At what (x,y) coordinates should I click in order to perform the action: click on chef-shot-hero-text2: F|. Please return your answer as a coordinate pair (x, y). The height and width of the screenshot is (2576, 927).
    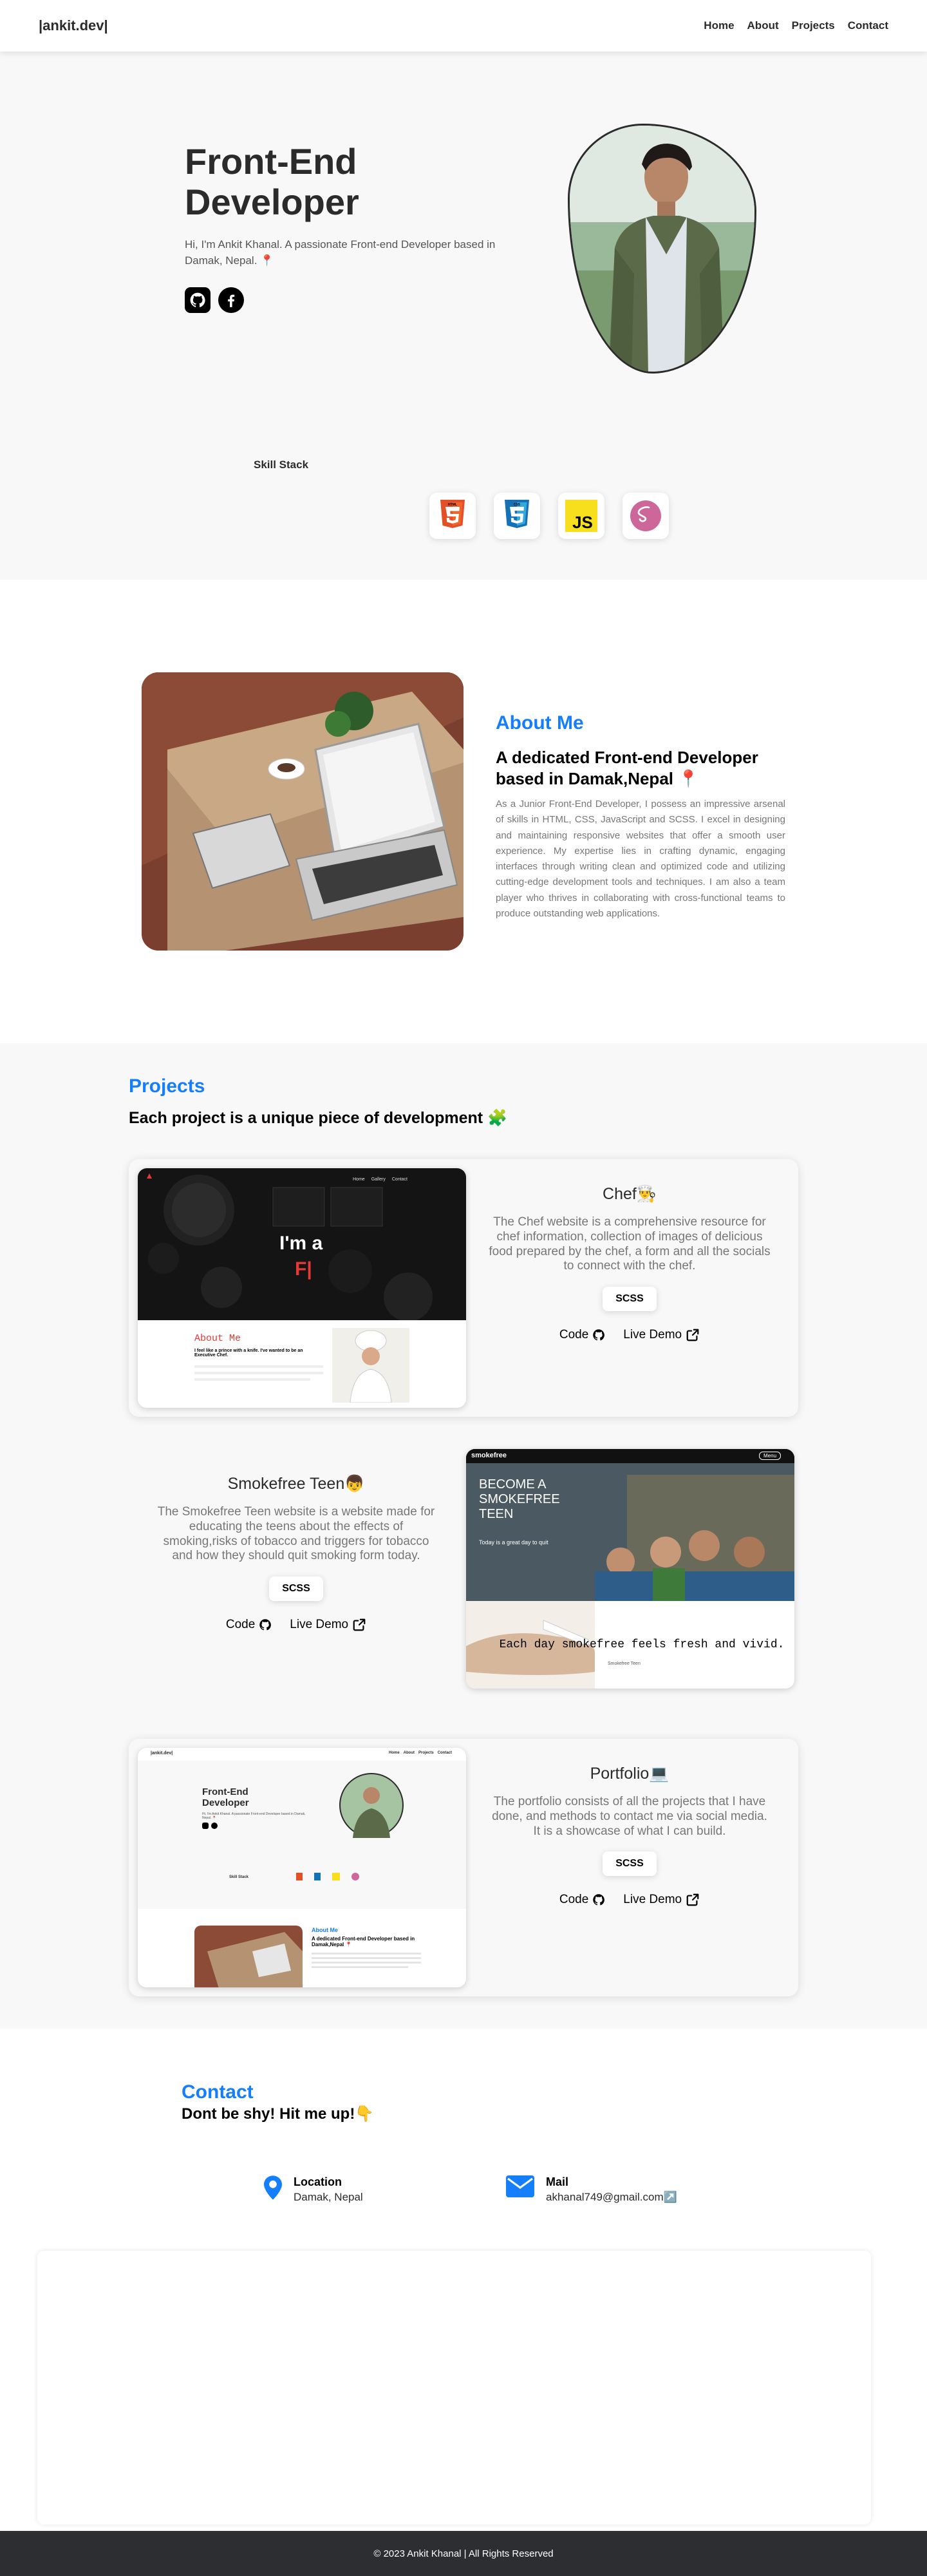
    Looking at the image, I should click on (303, 1269).